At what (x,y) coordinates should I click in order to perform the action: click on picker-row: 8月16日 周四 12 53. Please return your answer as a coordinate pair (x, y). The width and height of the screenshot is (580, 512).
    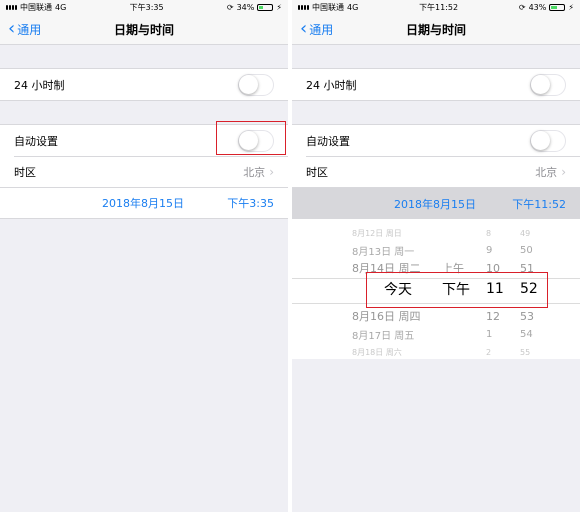
    Looking at the image, I should click on (436, 316).